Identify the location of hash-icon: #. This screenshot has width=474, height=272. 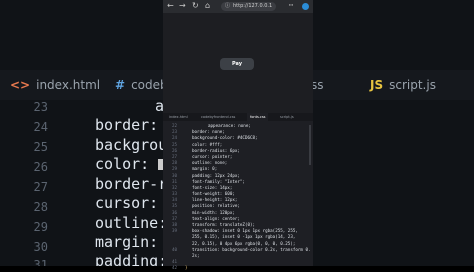
(120, 85).